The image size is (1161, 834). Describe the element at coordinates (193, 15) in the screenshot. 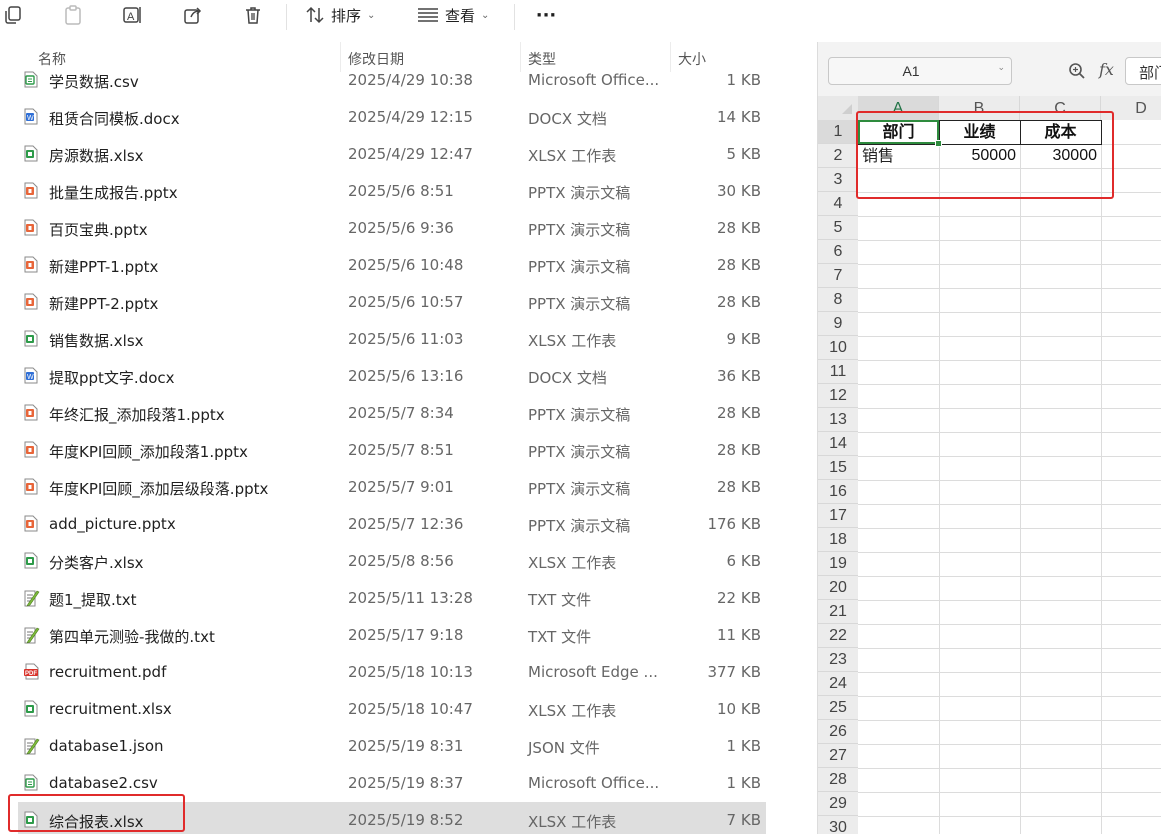

I see `share-icon` at that location.